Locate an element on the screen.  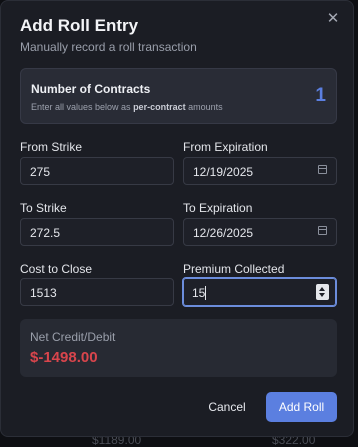
number-spinner is located at coordinates (322, 292).